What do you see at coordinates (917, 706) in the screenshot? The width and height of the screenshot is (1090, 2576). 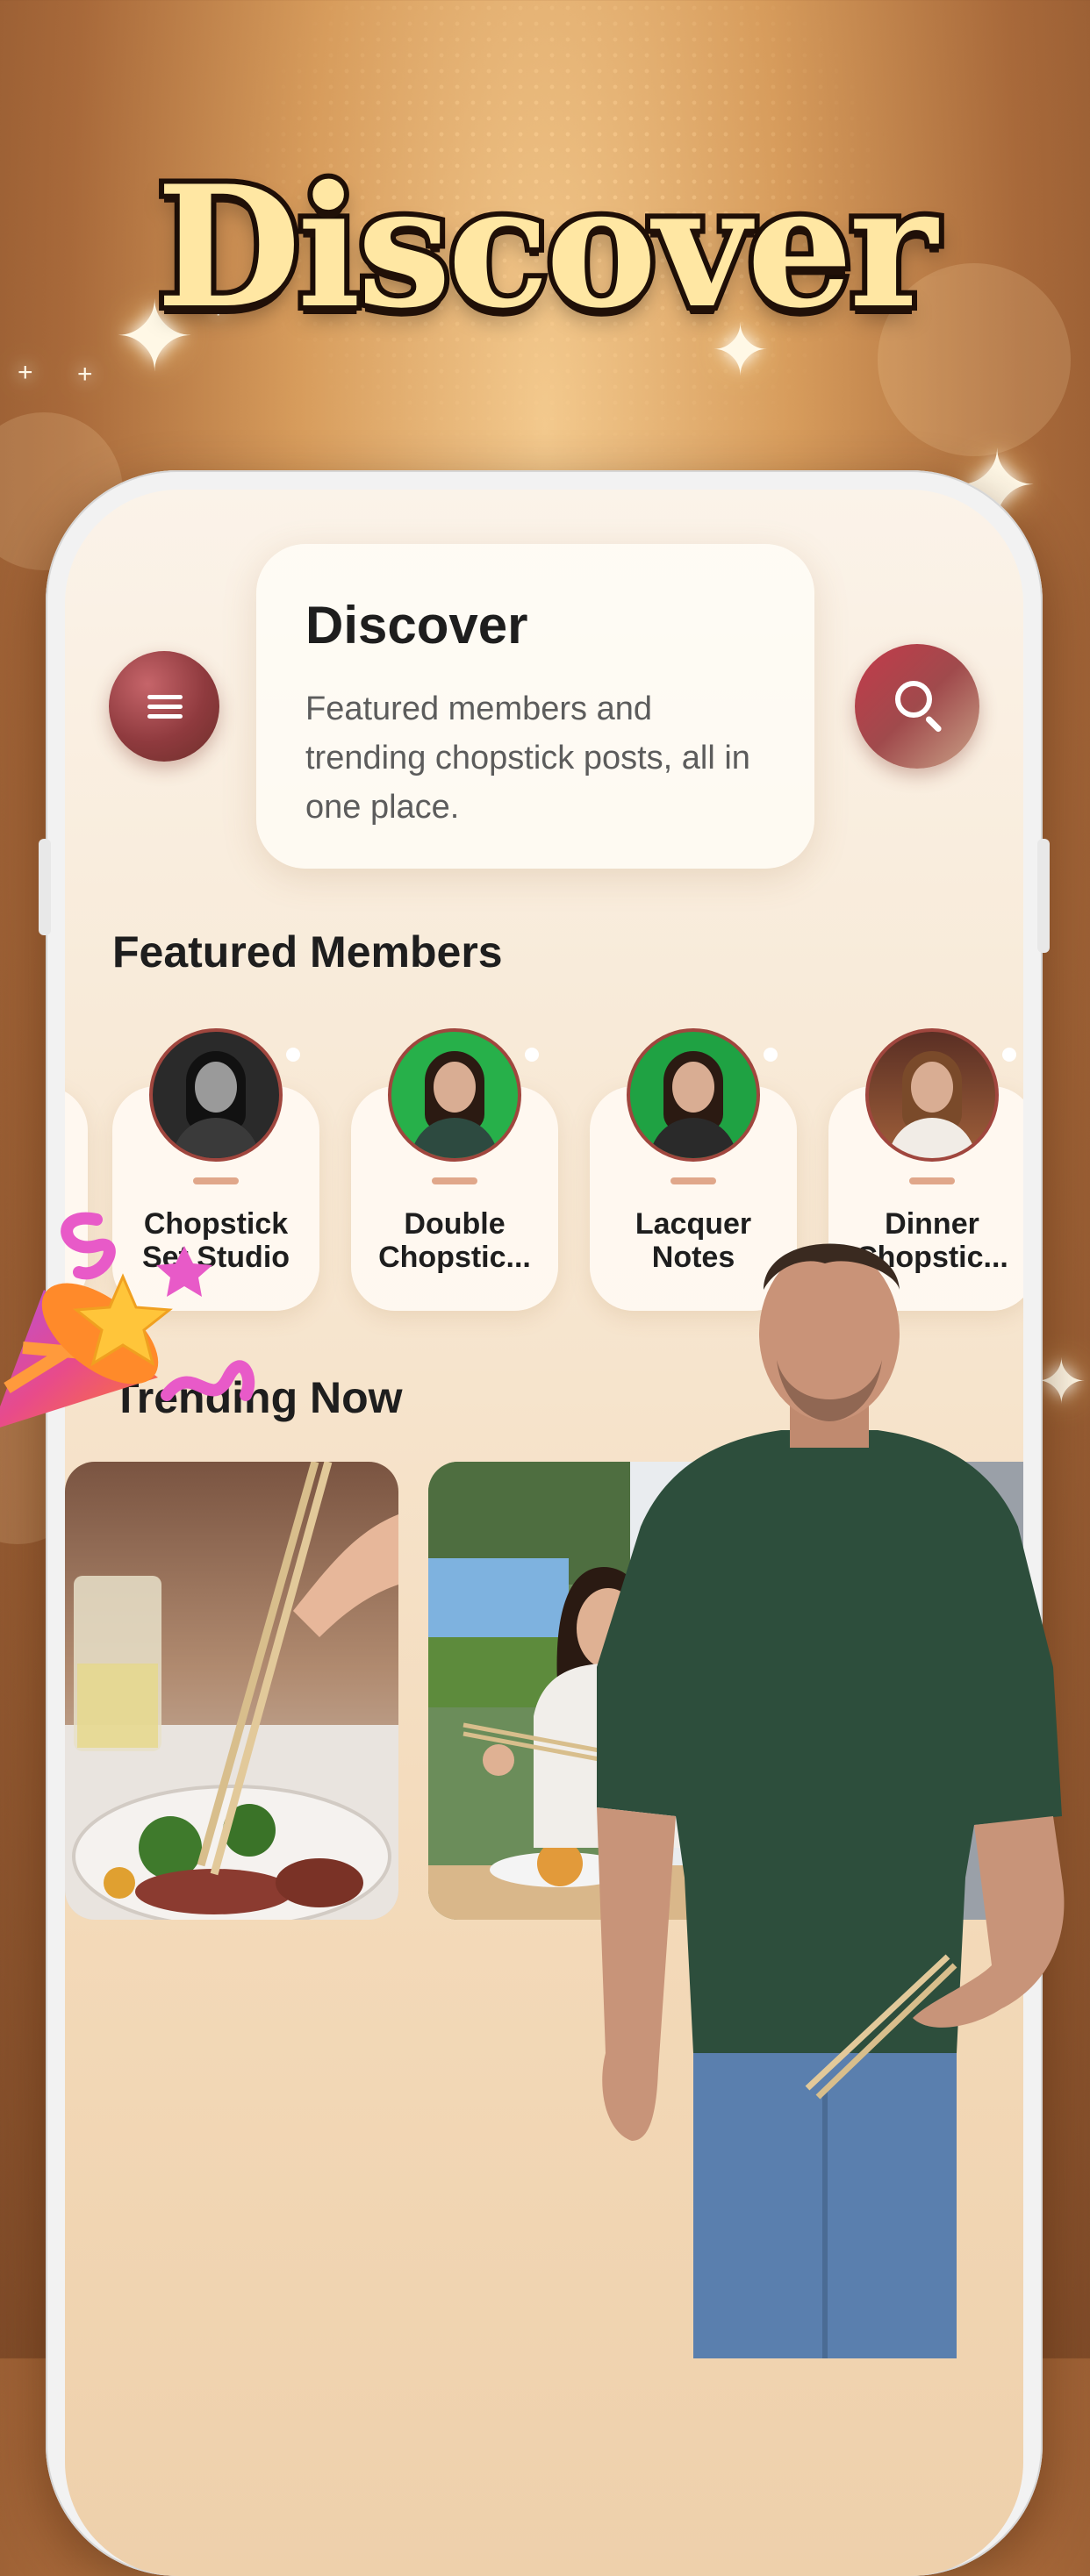 I see `search-button` at bounding box center [917, 706].